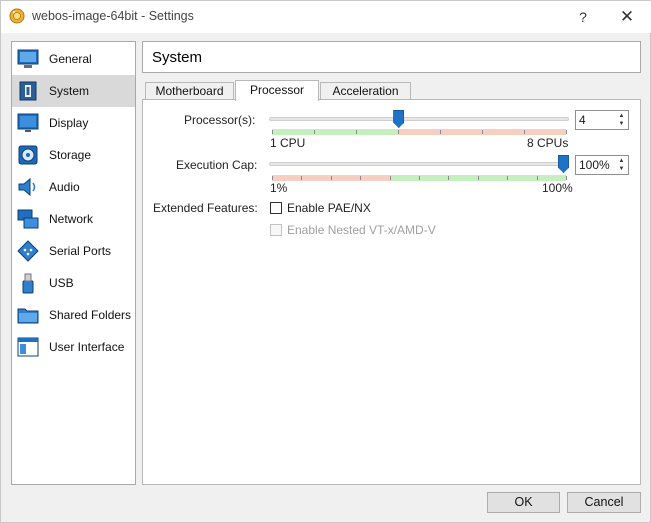  Describe the element at coordinates (61, 283) in the screenshot. I see `sidebar-item-label: USB` at that location.